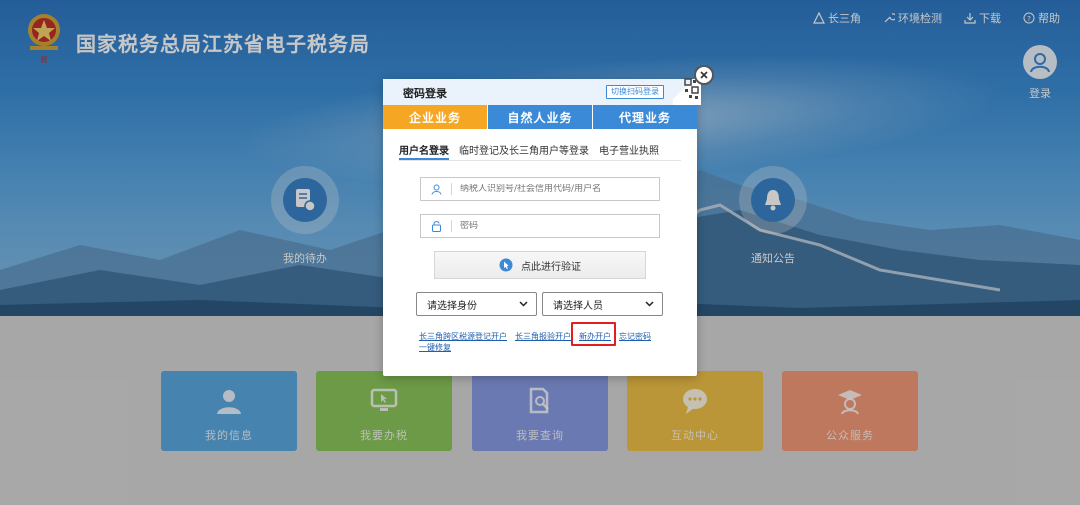  What do you see at coordinates (635, 92) in the screenshot?
I see `switch-qr-login-button: 切换扫码登录` at bounding box center [635, 92].